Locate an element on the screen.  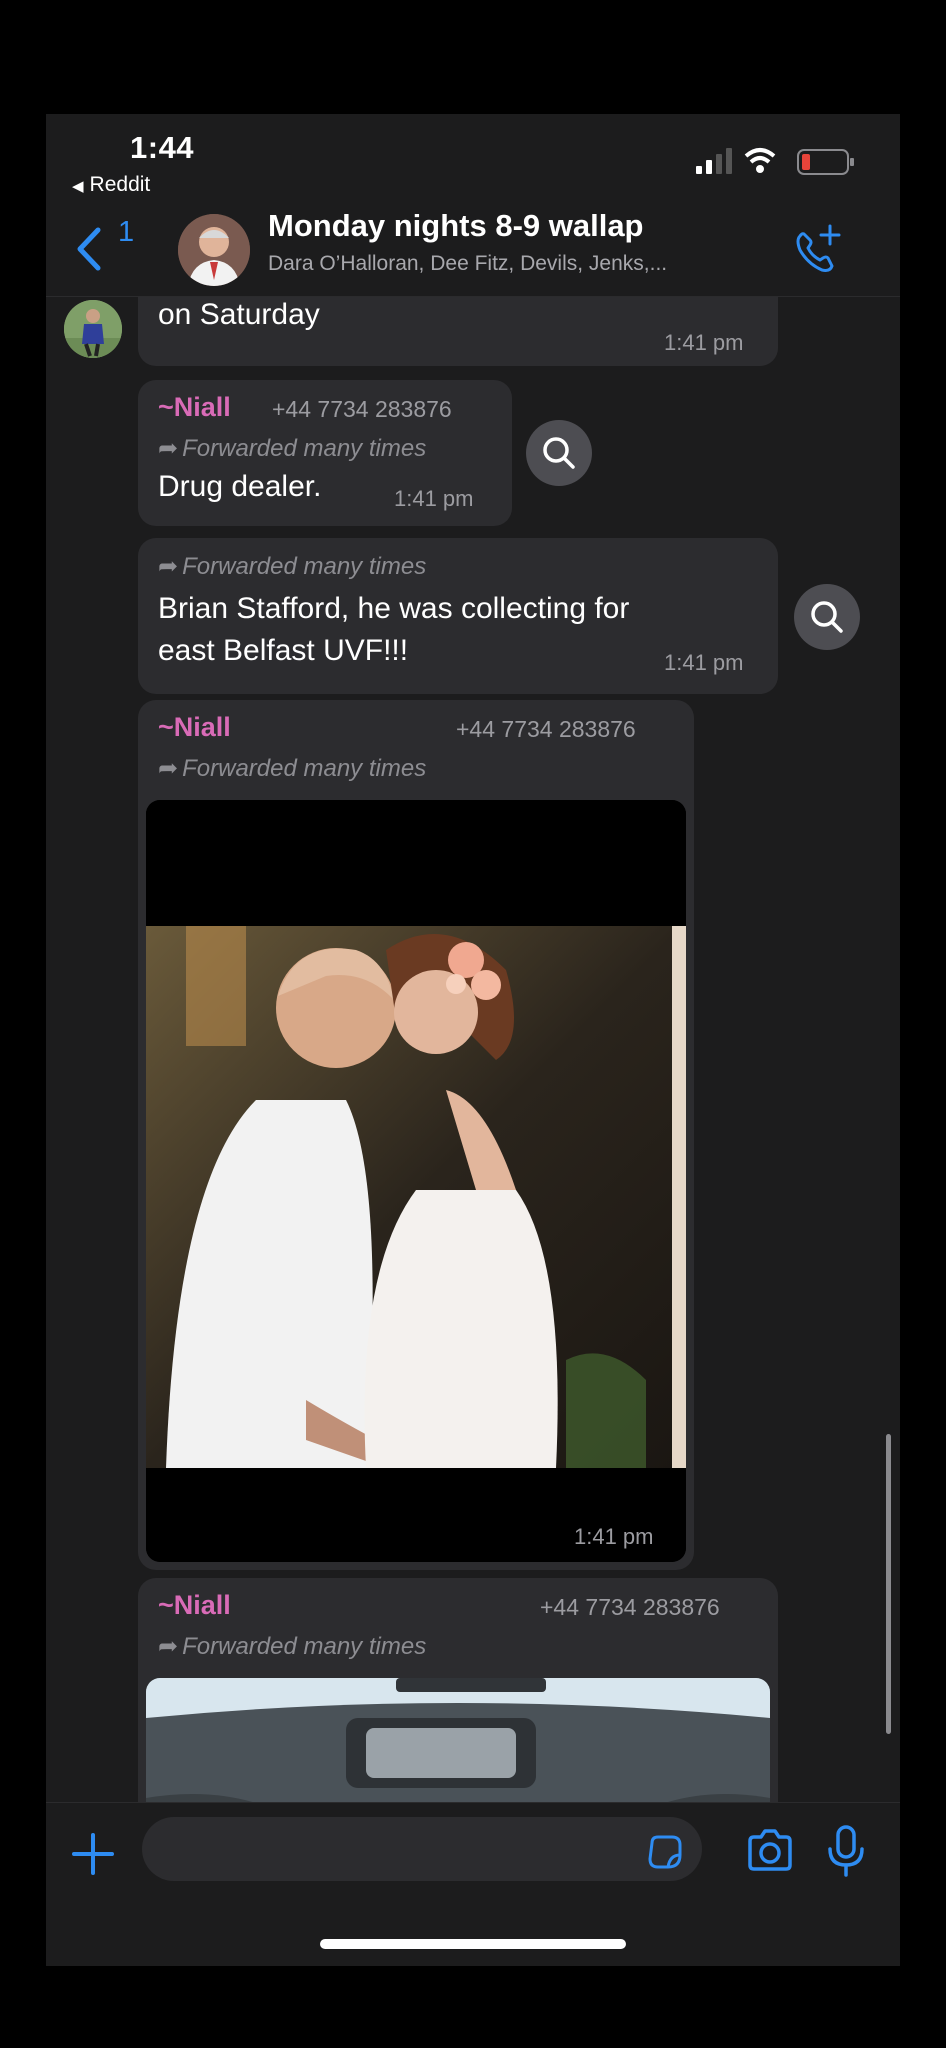
microphone-button is located at coordinates (846, 1851).